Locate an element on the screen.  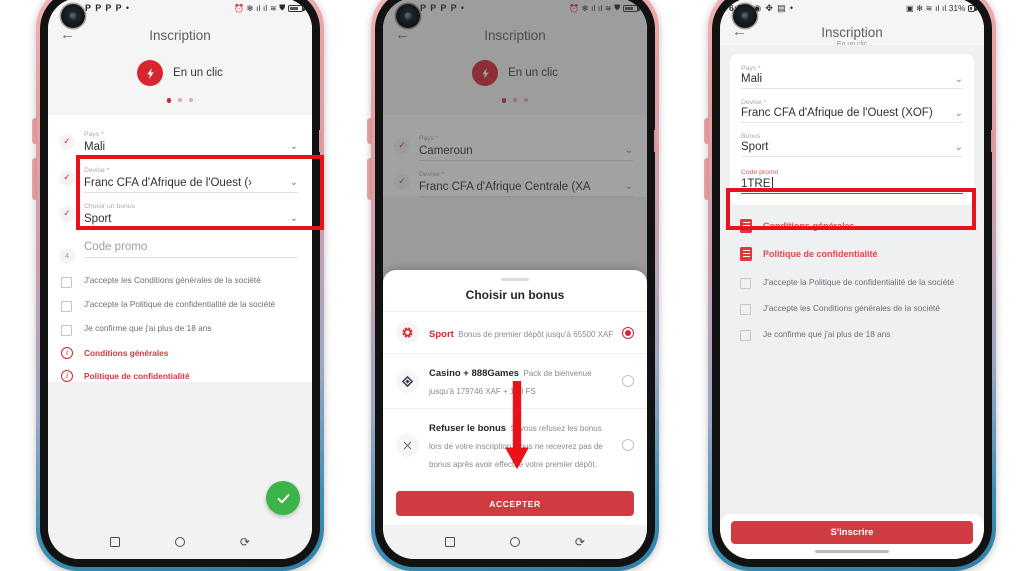
radio-casino is located at coordinates (628, 381).